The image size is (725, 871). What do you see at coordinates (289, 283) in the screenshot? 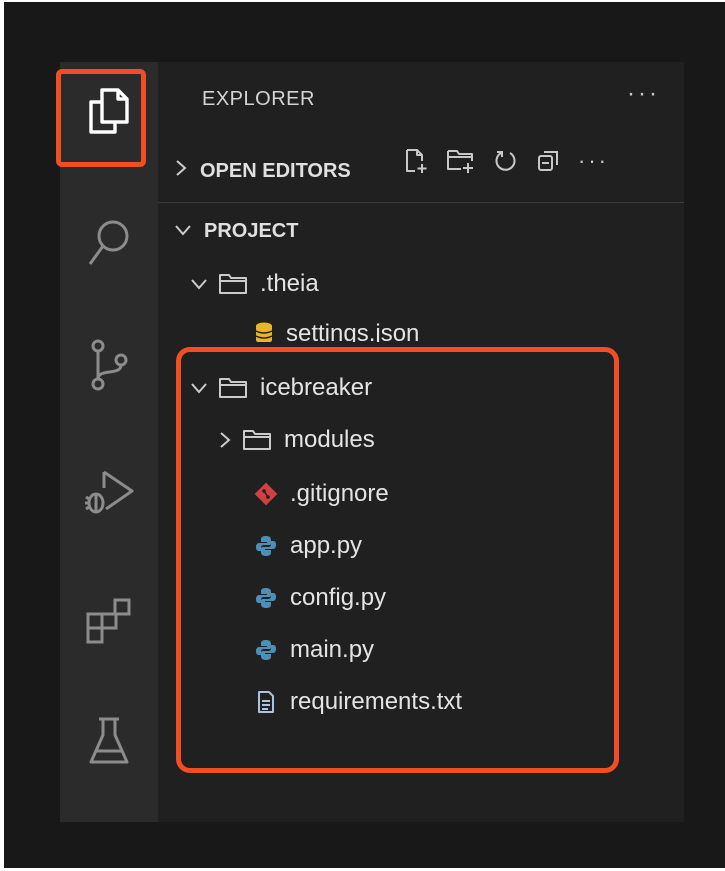
I see `tree-label: .theia` at bounding box center [289, 283].